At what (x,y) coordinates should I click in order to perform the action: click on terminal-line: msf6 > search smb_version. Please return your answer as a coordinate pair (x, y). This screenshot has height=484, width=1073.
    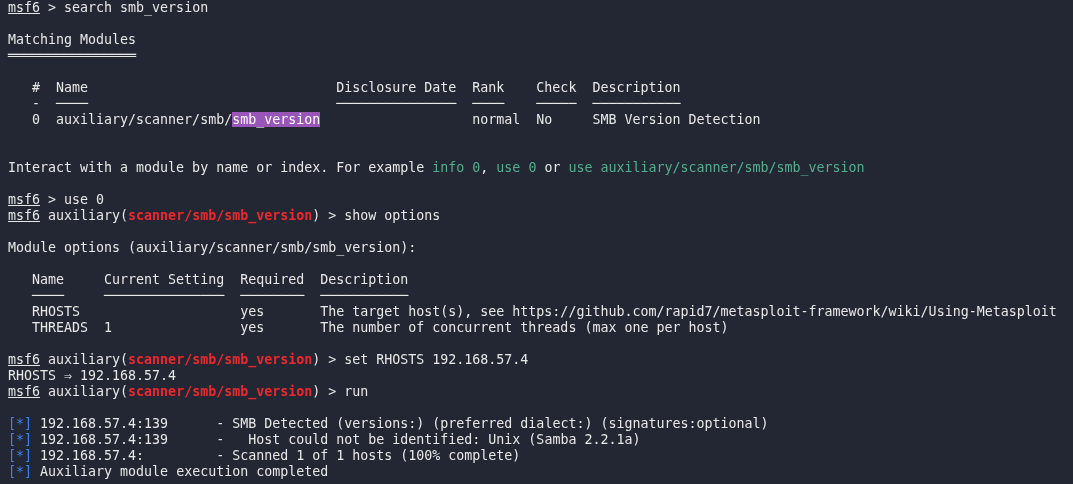
    Looking at the image, I should click on (108, 8).